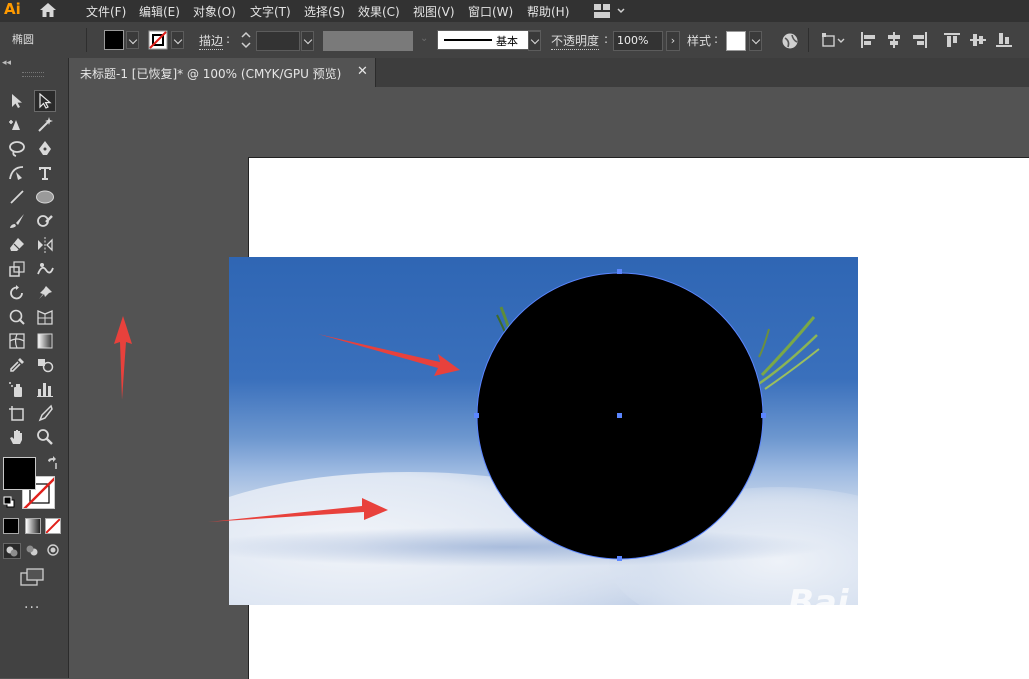 This screenshot has width=1029, height=679. Describe the element at coordinates (17, 245) in the screenshot. I see `eraser-tool-icon` at that location.